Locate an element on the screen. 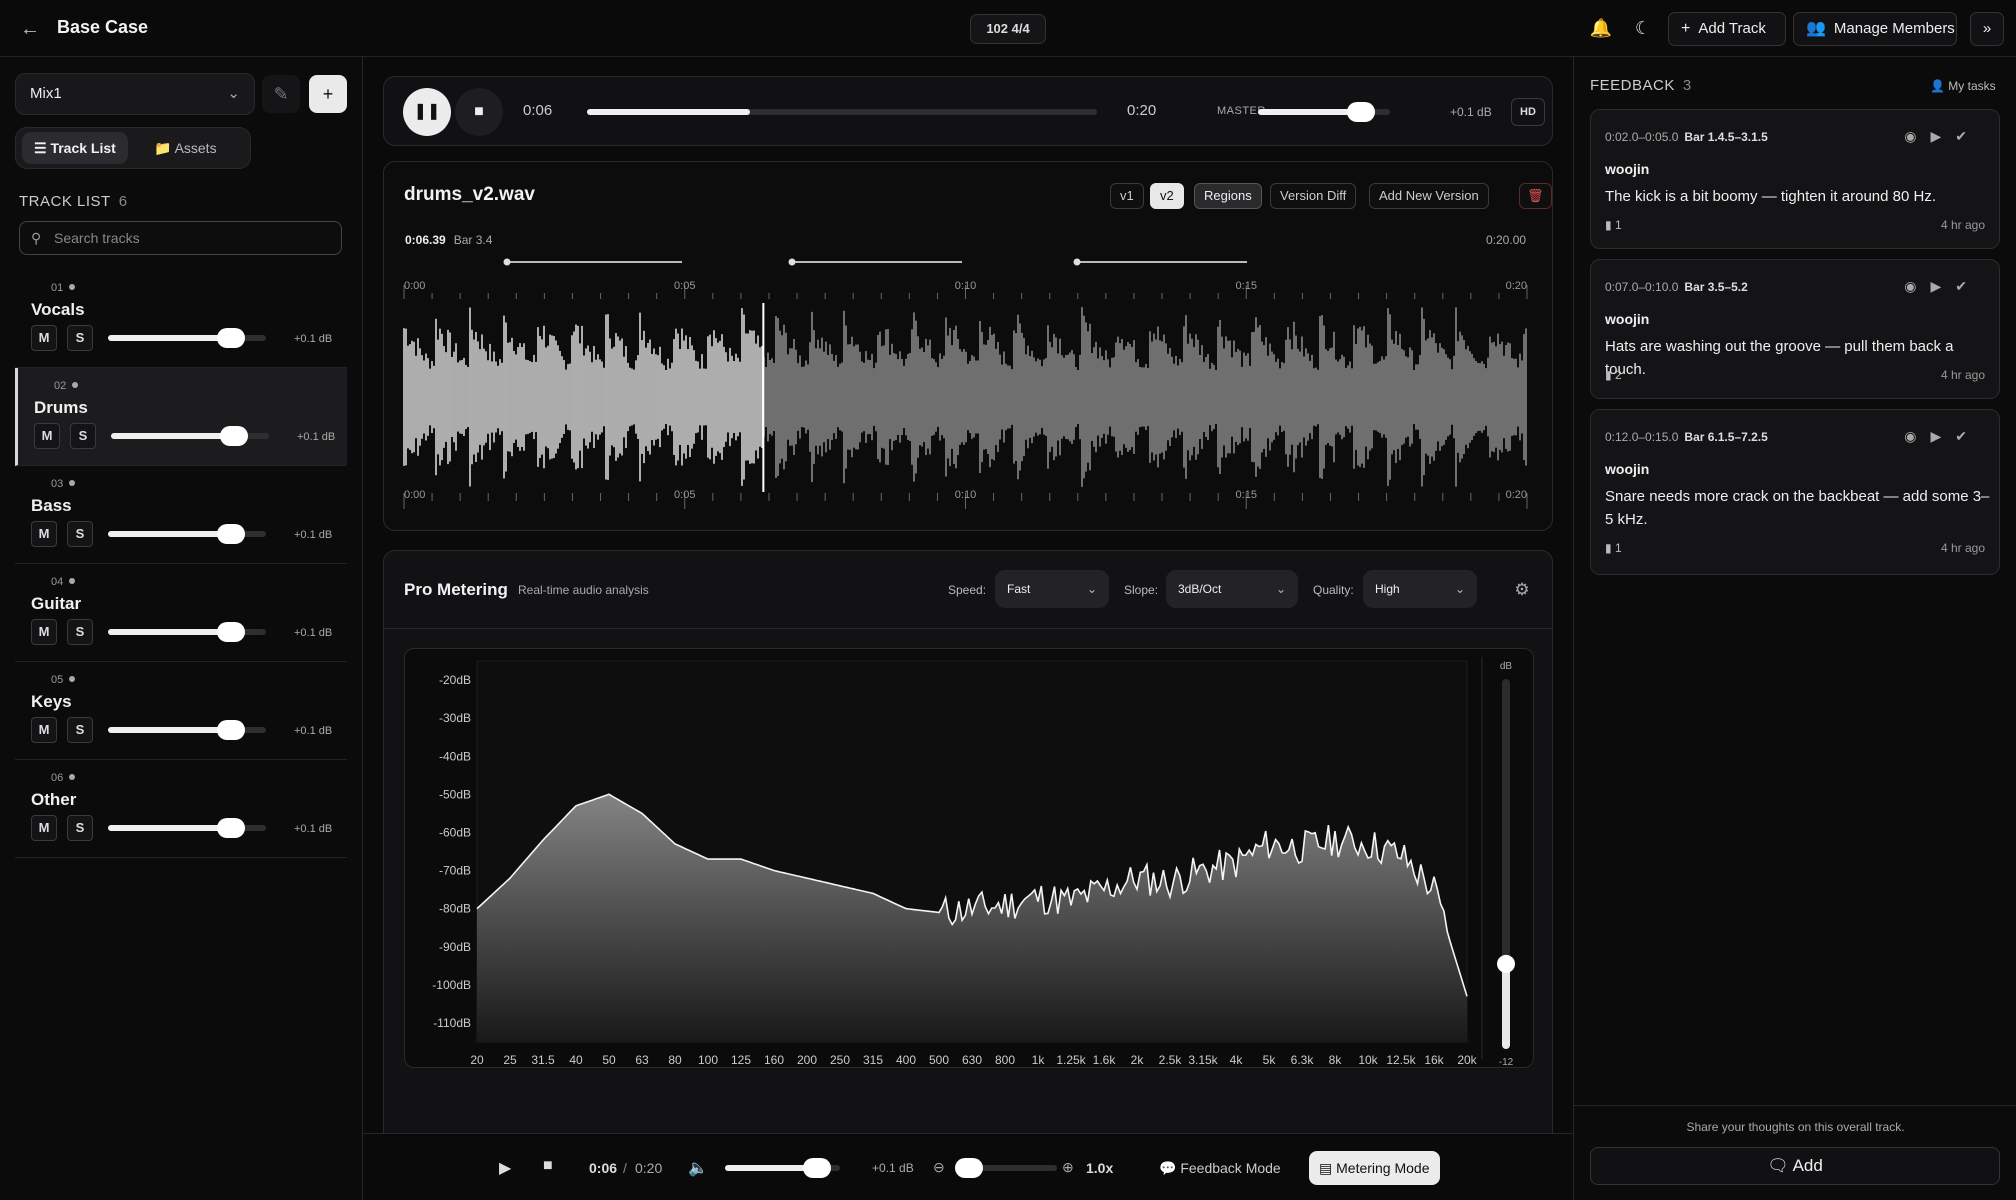  progress-bar is located at coordinates (842, 112).